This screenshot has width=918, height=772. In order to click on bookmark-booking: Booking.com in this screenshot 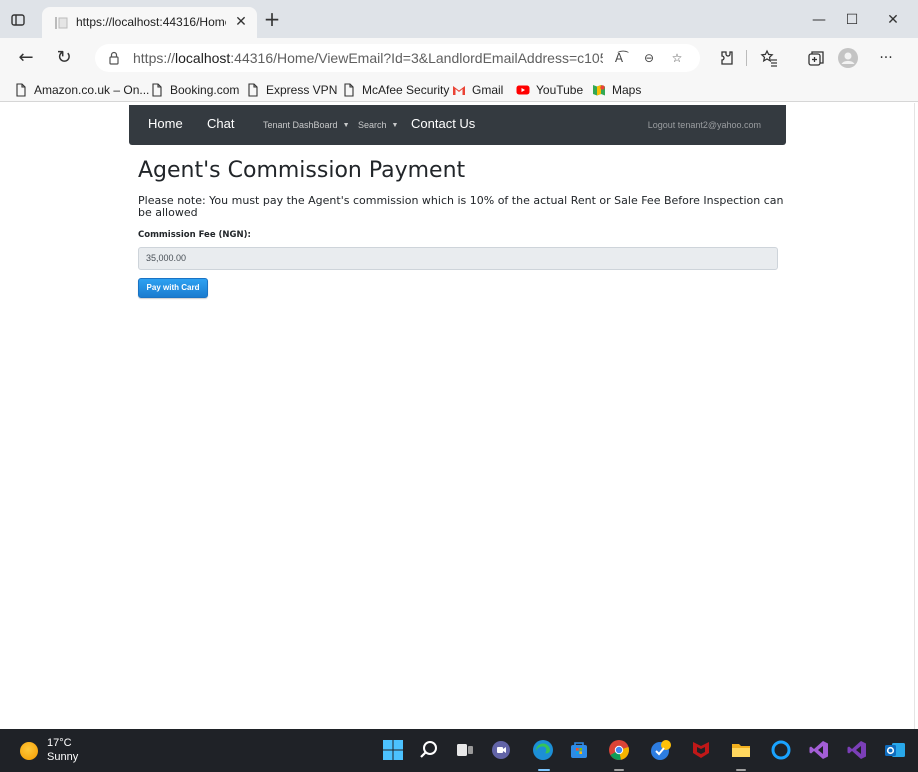, I will do `click(194, 90)`.